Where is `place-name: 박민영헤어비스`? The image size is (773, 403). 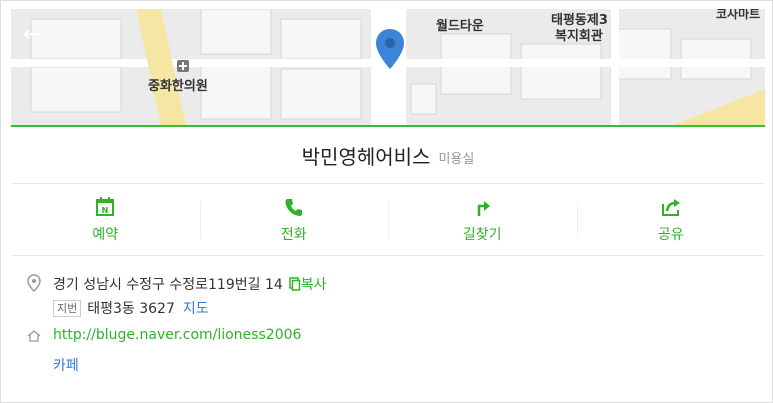
place-name: 박민영헤어비스 is located at coordinates (366, 157).